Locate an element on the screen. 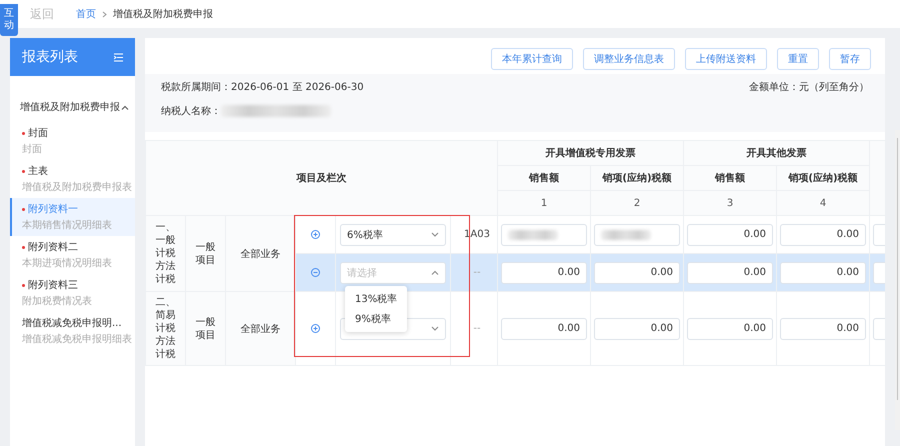 The width and height of the screenshot is (900, 446). toolbar-button: 本年累计查询 is located at coordinates (532, 59).